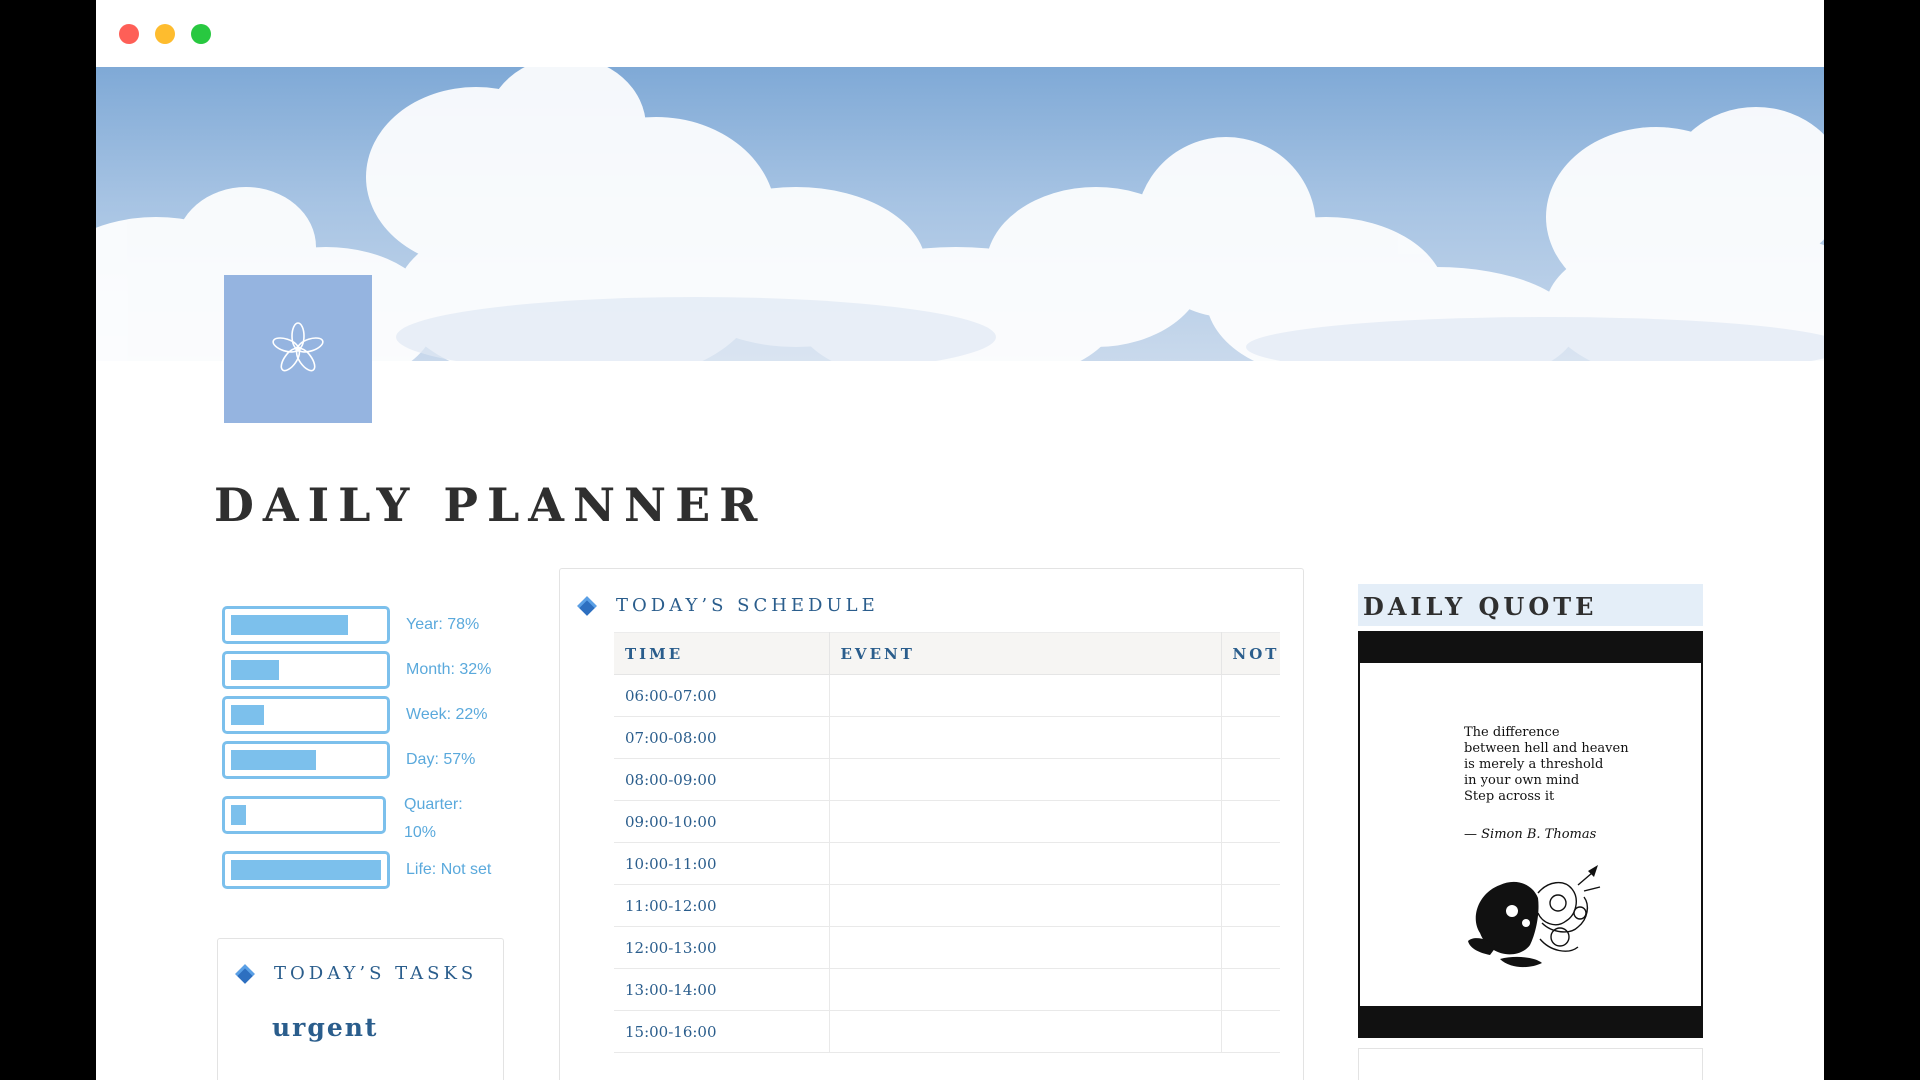  I want to click on table-row: 11:00-12:00, so click(947, 905).